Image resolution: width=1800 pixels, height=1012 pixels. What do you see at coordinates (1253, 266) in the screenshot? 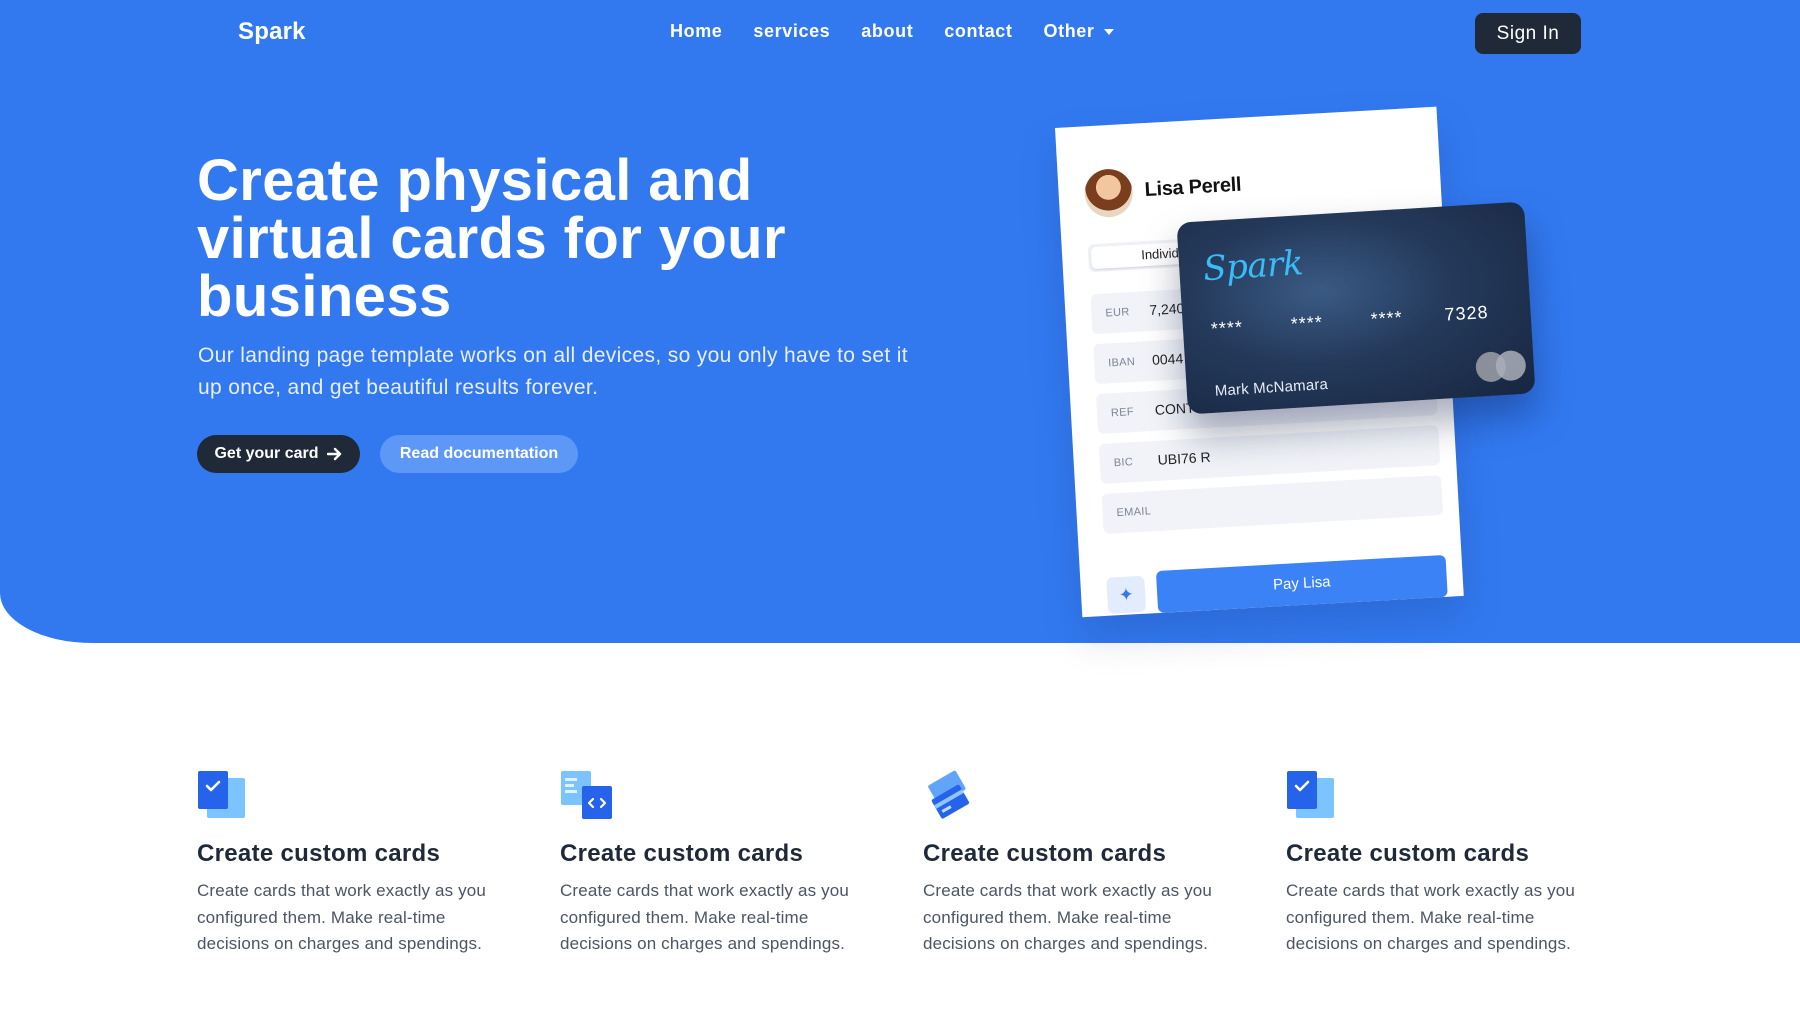
I see `card-brand: Spark` at bounding box center [1253, 266].